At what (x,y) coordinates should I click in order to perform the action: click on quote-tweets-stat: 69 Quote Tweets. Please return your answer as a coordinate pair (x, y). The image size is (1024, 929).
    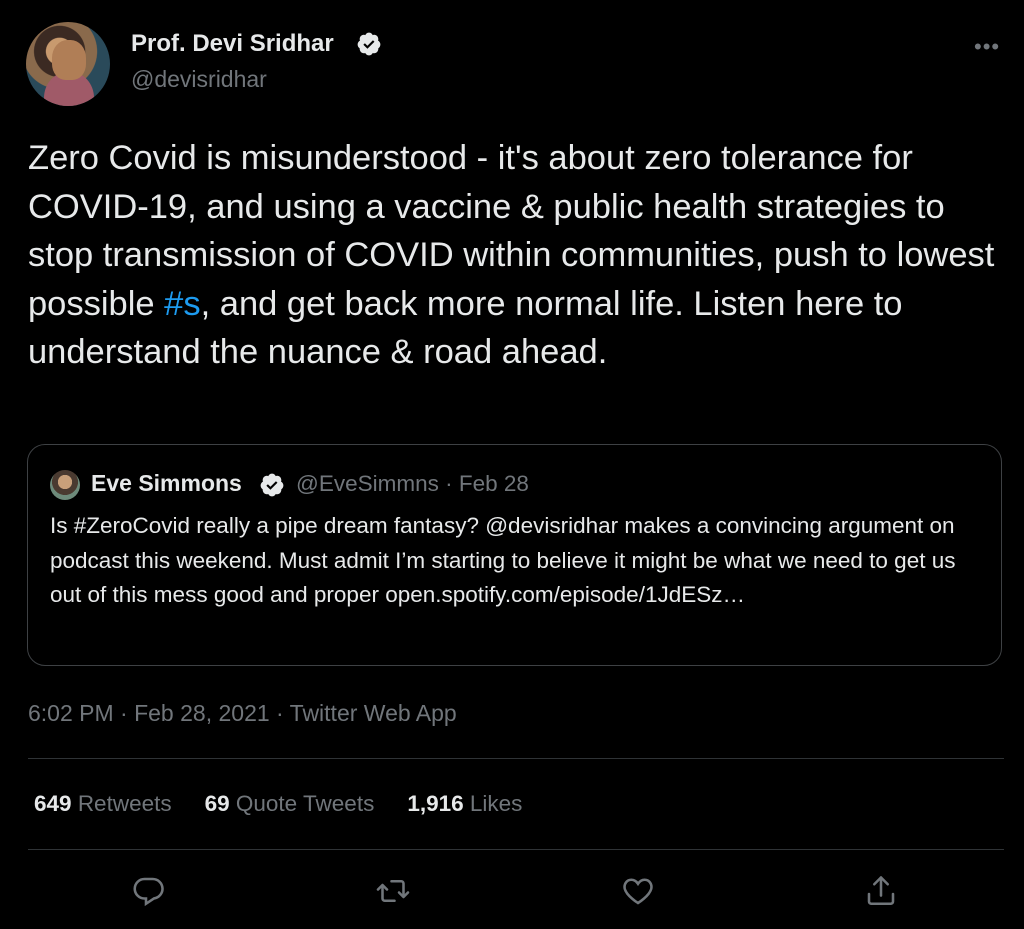
    Looking at the image, I should click on (290, 804).